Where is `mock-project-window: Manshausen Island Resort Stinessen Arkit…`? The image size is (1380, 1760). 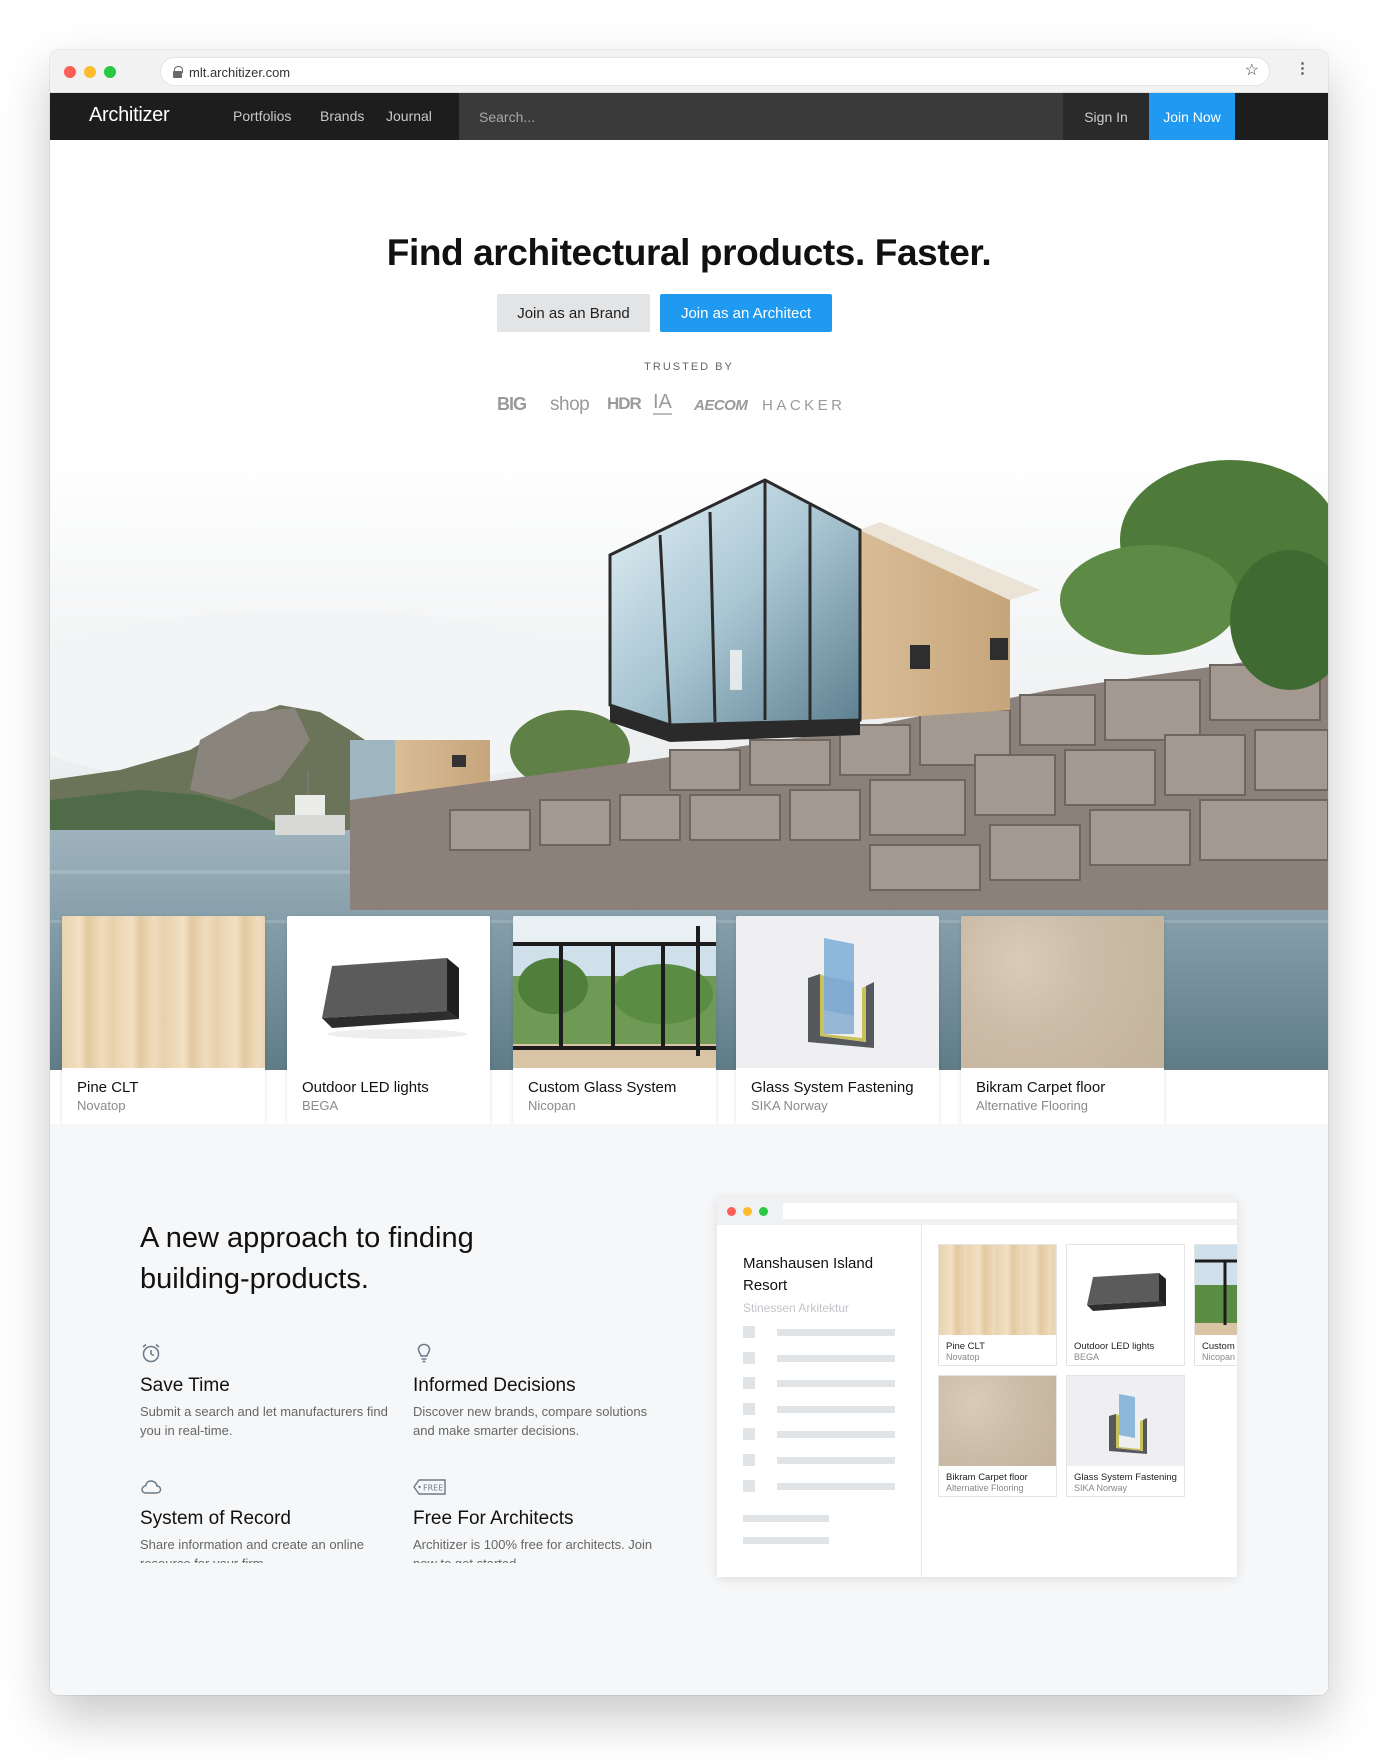 mock-project-window: Manshausen Island Resort Stinessen Arkit… is located at coordinates (977, 1387).